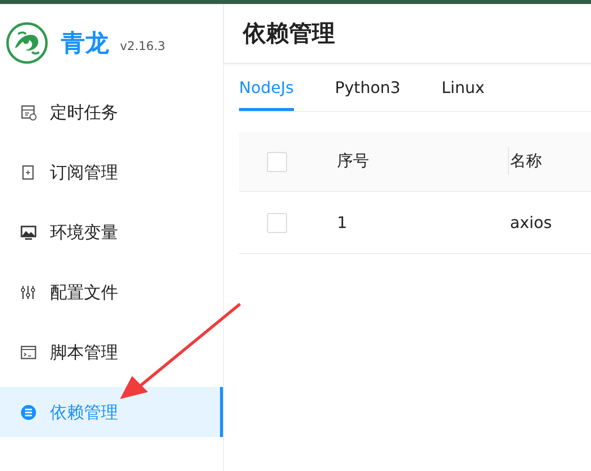  Describe the element at coordinates (28, 292) in the screenshot. I see `sliders-icon` at that location.